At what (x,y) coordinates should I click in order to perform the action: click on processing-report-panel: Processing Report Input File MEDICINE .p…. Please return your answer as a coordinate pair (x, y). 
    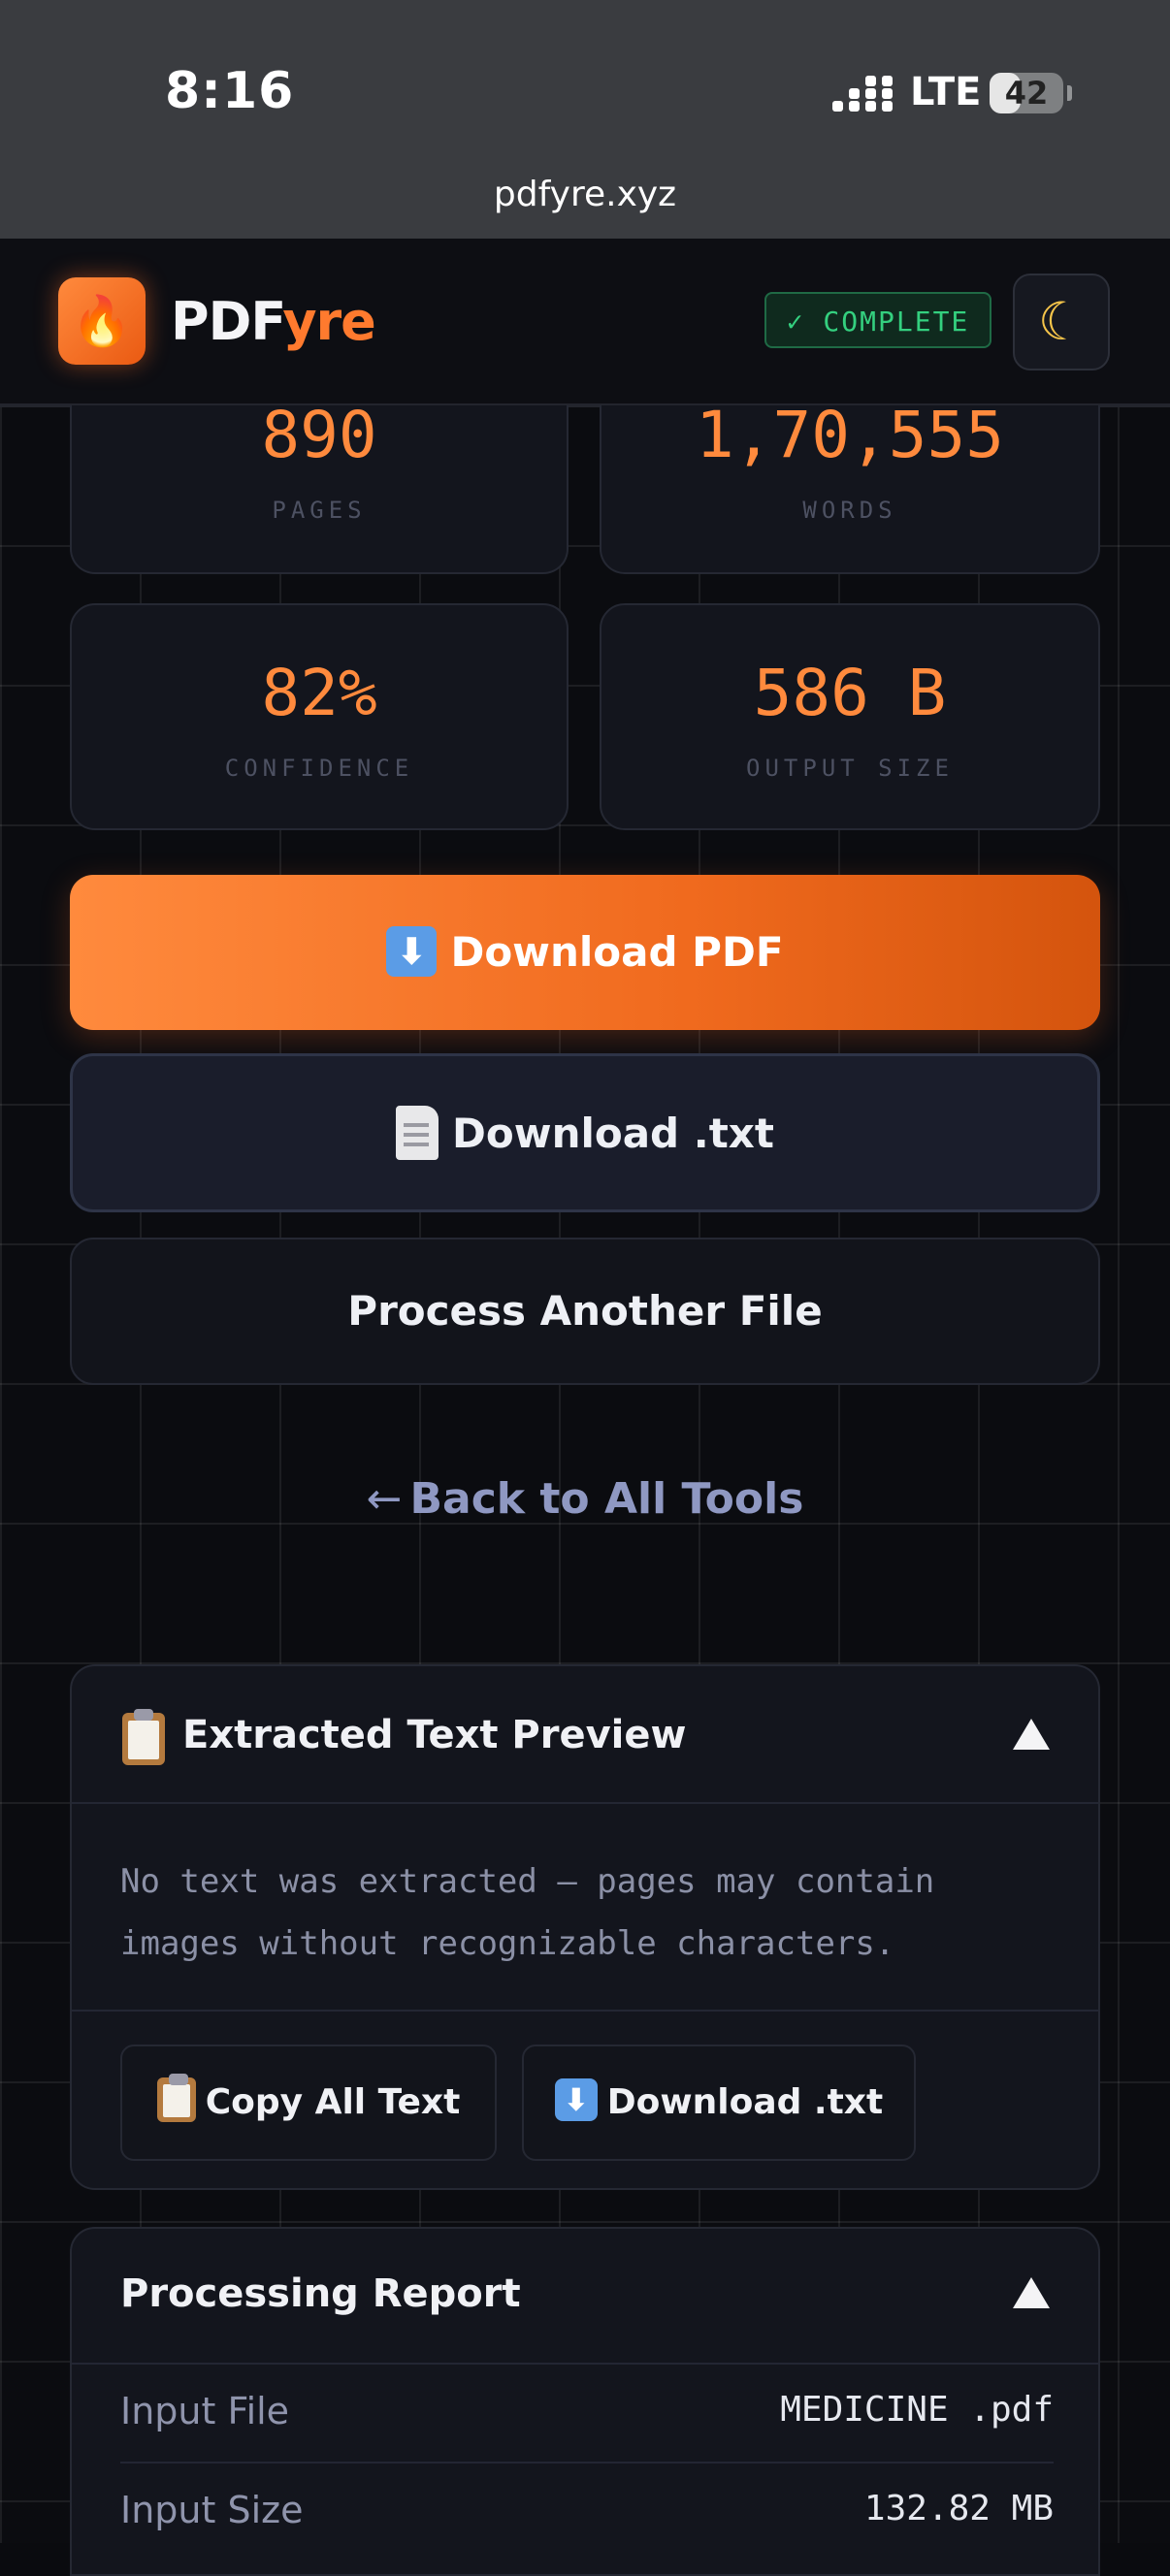
    Looking at the image, I should click on (585, 2401).